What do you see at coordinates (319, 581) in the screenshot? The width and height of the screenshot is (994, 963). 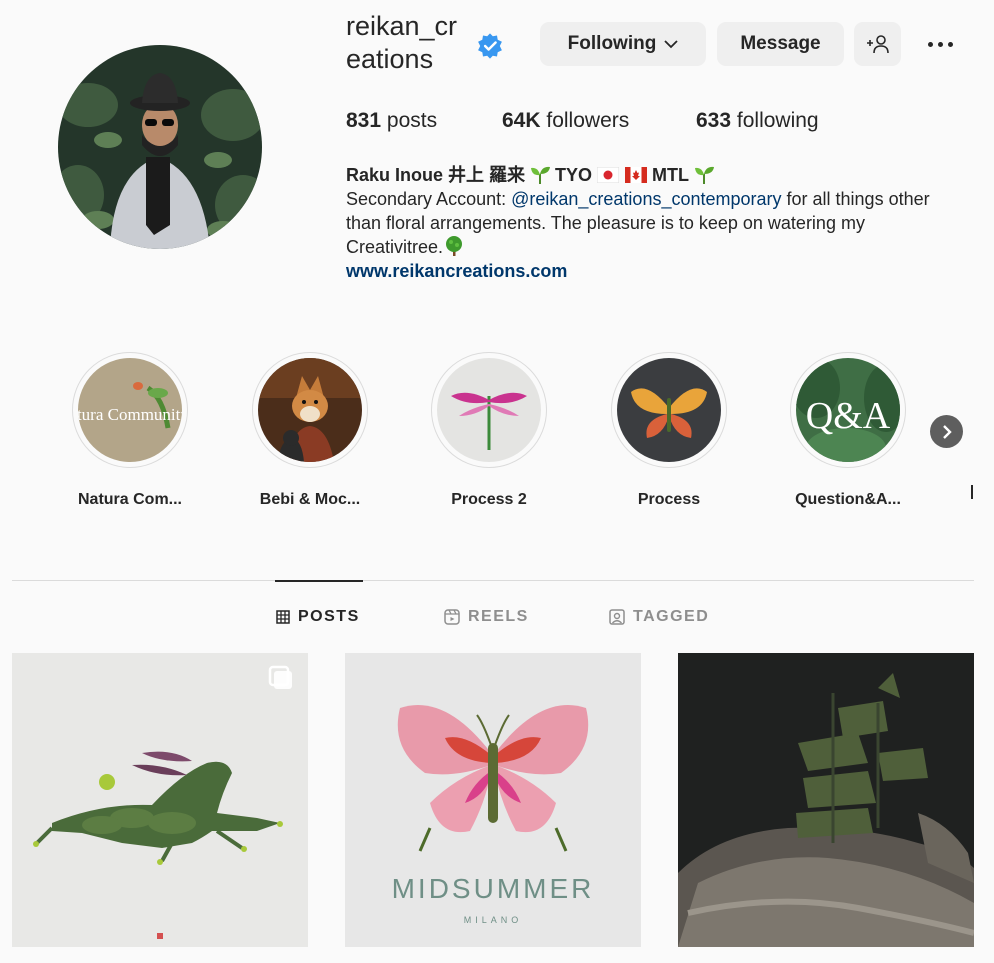 I see `active-tab-indicator` at bounding box center [319, 581].